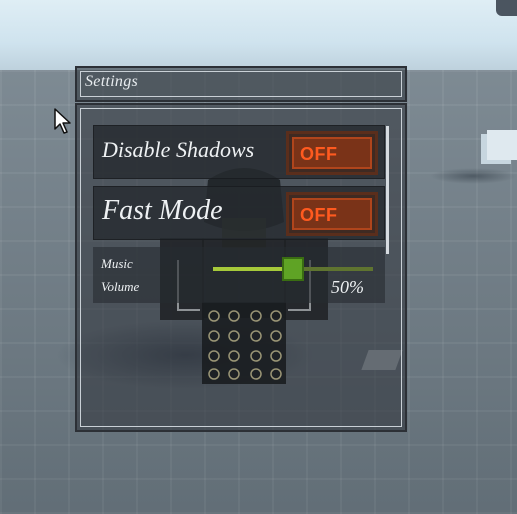 Image resolution: width=517 pixels, height=514 pixels. Describe the element at coordinates (117, 263) in the screenshot. I see `music-volume-label-line1: Music` at that location.